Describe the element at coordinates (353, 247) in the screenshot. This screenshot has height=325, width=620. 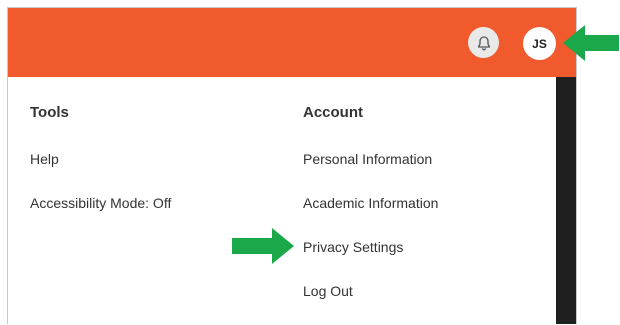
I see `menu-item-privacy-settings: Privacy Settings` at that location.